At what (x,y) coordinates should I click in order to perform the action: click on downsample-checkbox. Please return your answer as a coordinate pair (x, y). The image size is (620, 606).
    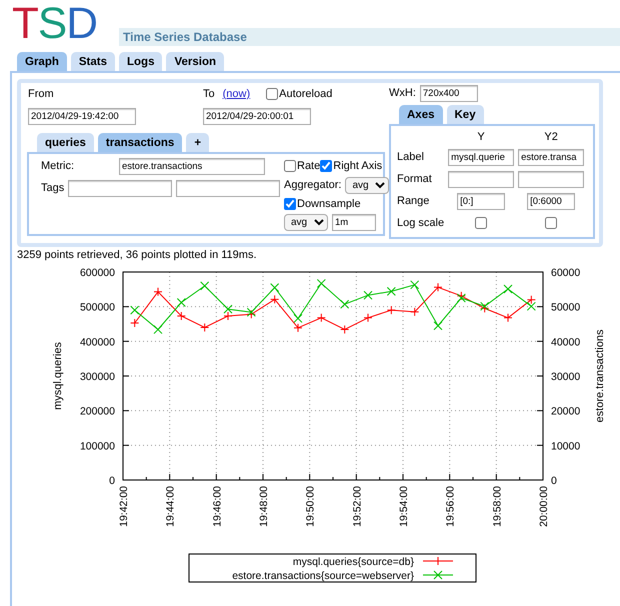
    Looking at the image, I should click on (290, 204).